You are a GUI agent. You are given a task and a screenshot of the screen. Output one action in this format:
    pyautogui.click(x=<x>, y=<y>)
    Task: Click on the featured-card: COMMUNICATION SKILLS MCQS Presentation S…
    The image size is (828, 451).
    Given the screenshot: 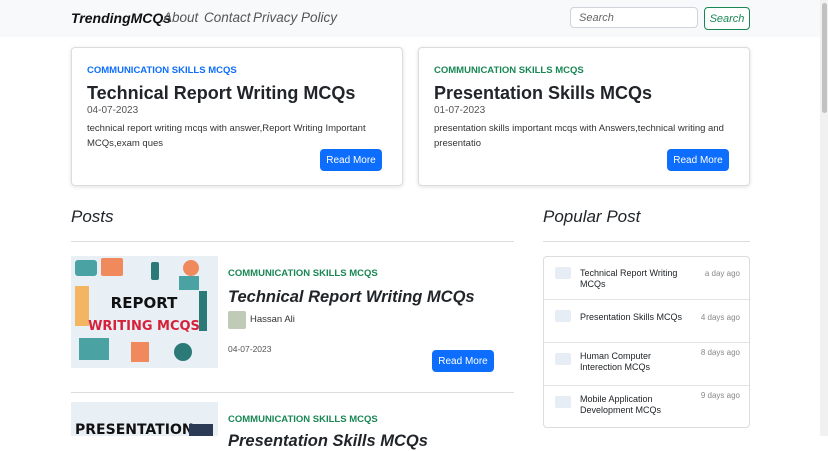 What is the action you would take?
    pyautogui.click(x=584, y=116)
    